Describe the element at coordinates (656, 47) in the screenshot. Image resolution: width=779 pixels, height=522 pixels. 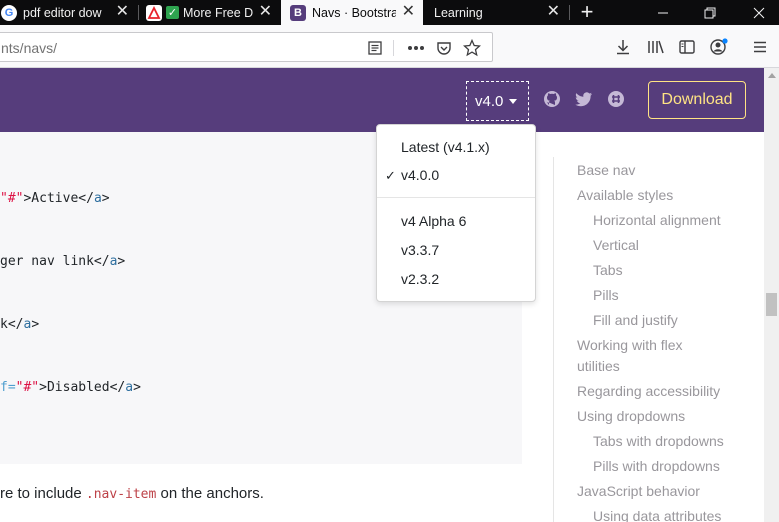
I see `library-icon` at that location.